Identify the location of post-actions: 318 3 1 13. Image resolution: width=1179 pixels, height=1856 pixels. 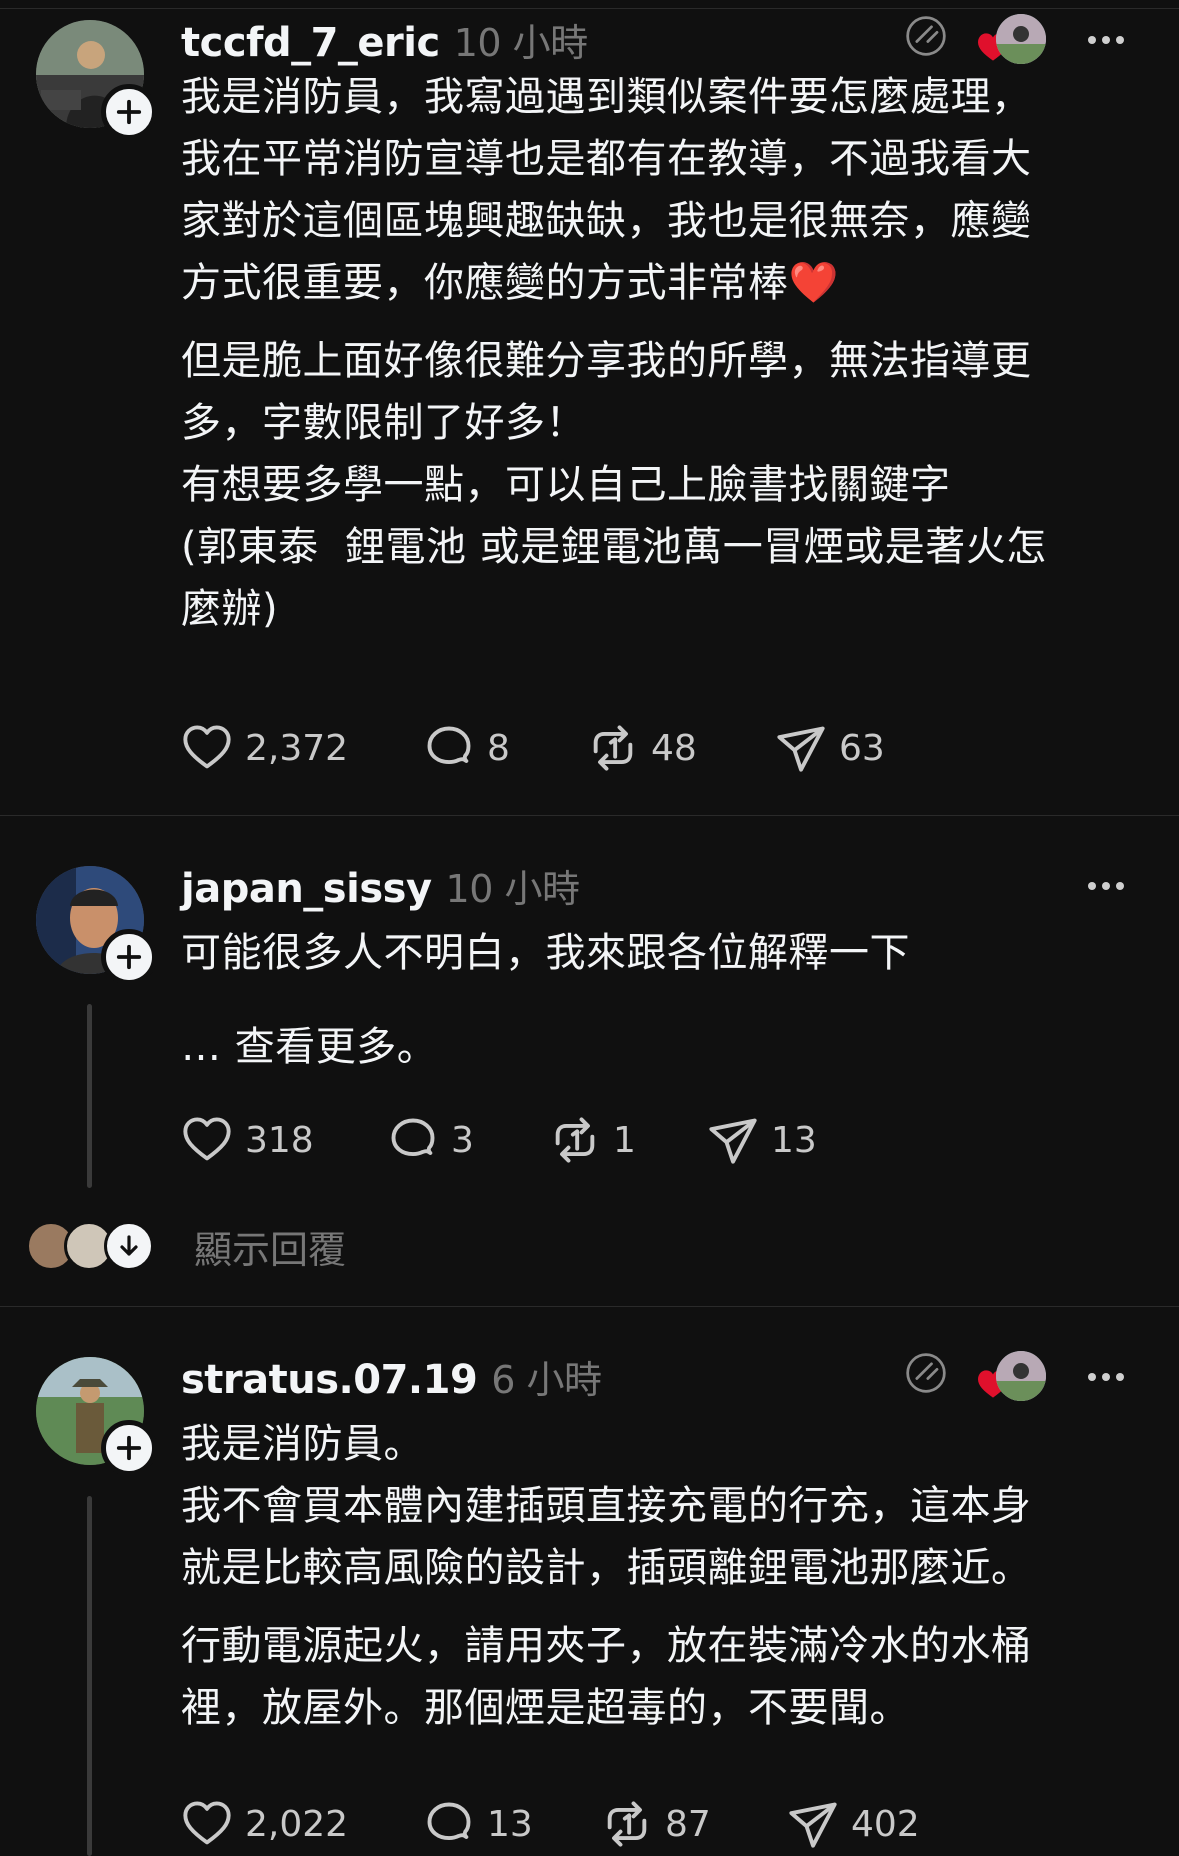
(499, 1140).